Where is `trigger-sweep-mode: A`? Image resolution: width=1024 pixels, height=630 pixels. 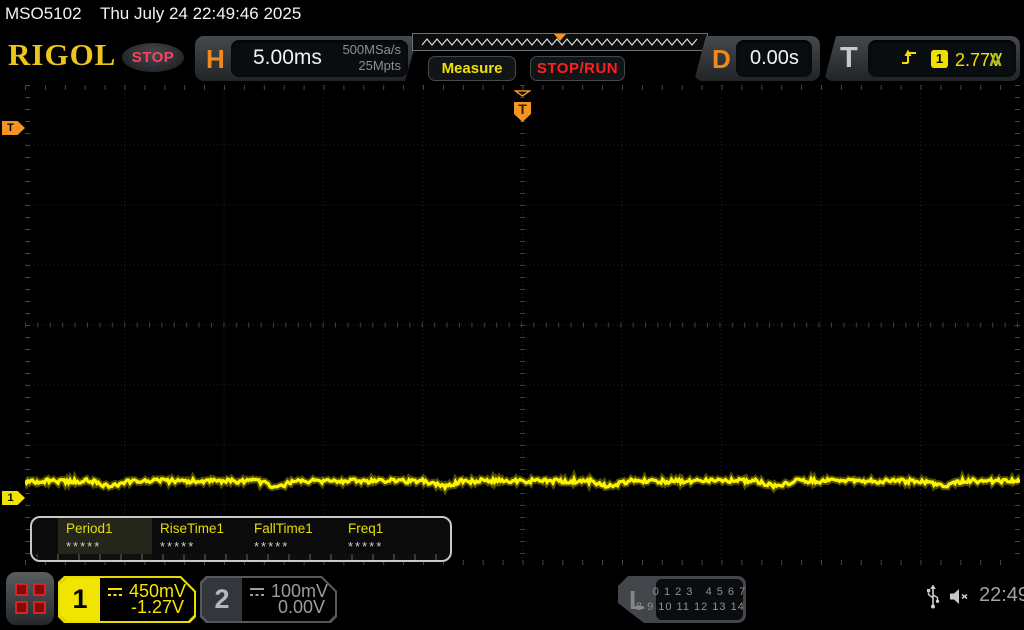 trigger-sweep-mode: A is located at coordinates (995, 60).